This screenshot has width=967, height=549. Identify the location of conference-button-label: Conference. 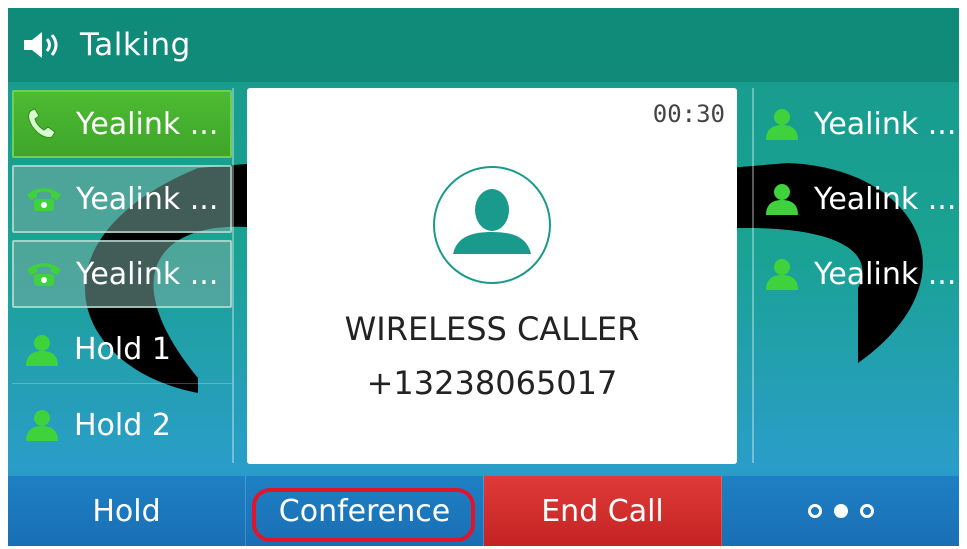
(364, 511).